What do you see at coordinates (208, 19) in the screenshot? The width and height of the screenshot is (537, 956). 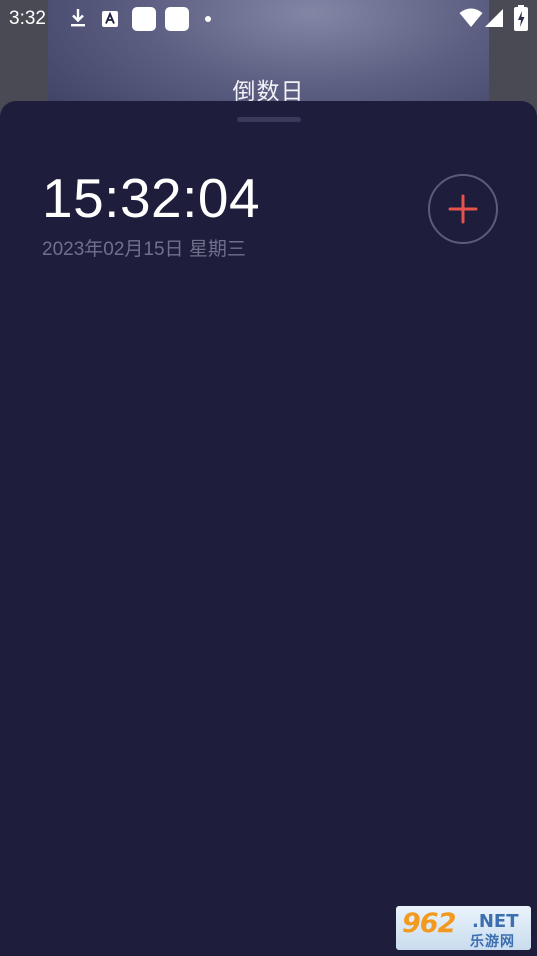 I see `dot-icon` at bounding box center [208, 19].